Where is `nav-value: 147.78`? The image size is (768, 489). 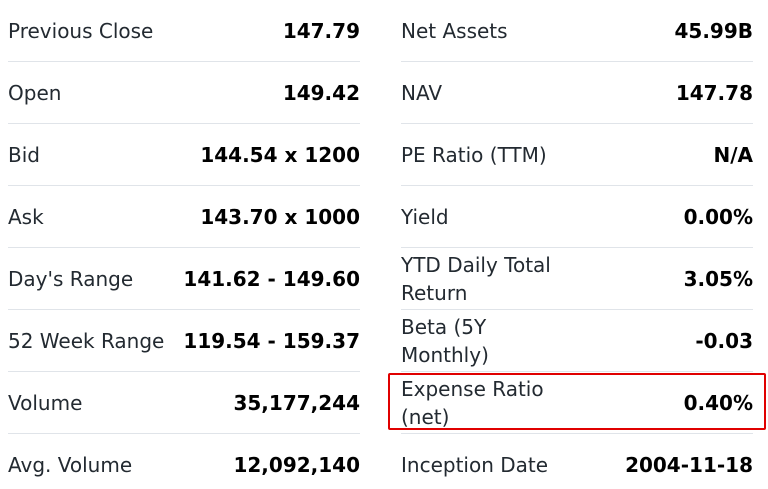 nav-value: 147.78 is located at coordinates (714, 92).